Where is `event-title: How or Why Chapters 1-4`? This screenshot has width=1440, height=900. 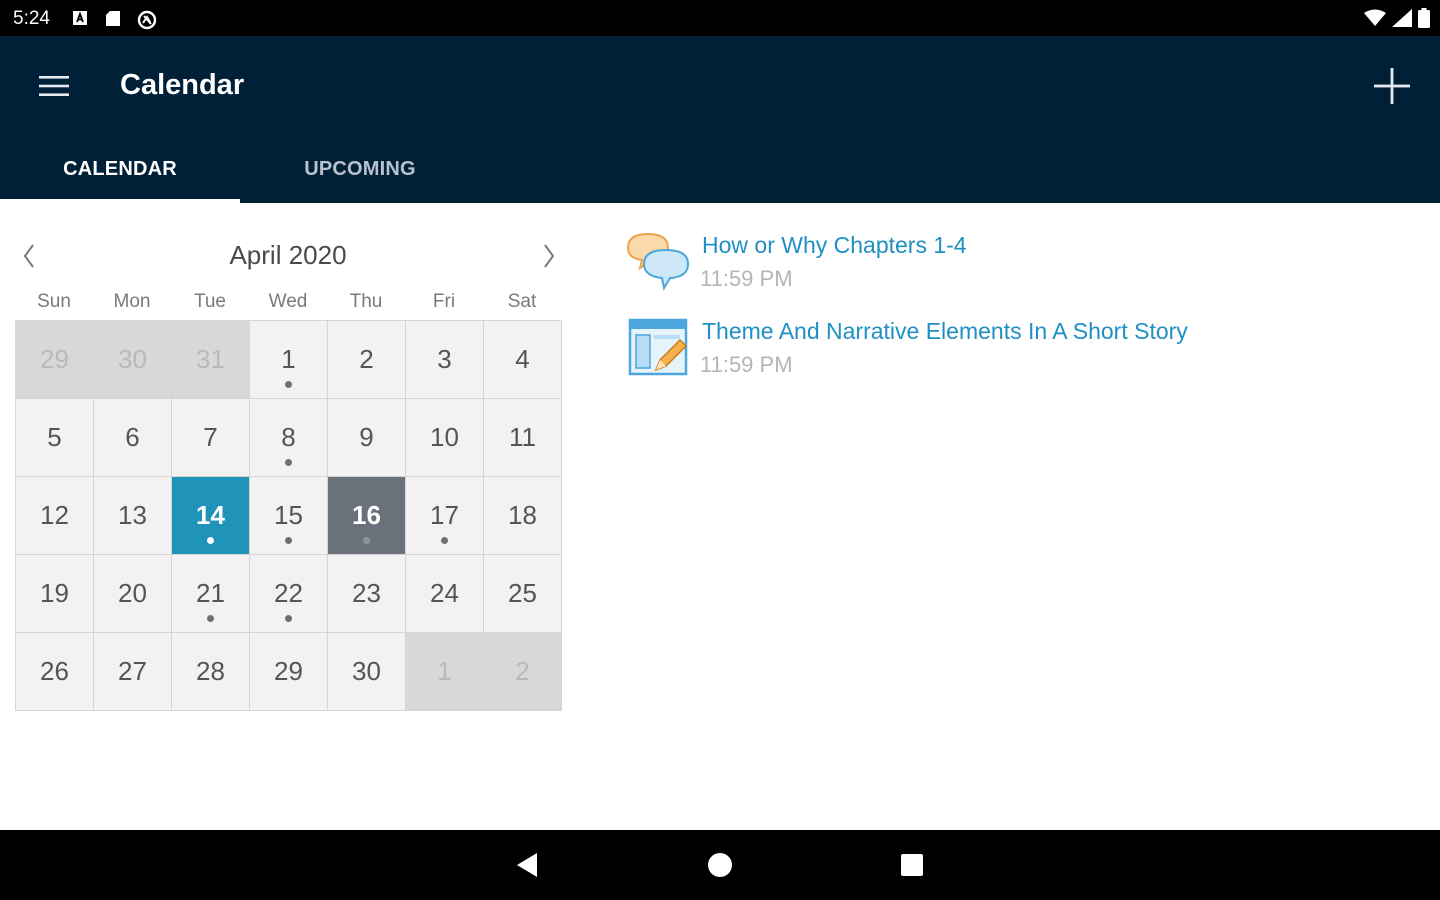 event-title: How or Why Chapters 1-4 is located at coordinates (834, 245).